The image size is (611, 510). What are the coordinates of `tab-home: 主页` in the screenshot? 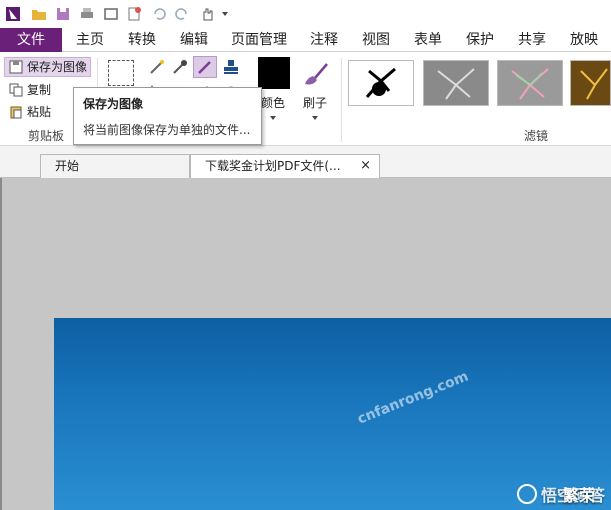 It's located at (90, 40).